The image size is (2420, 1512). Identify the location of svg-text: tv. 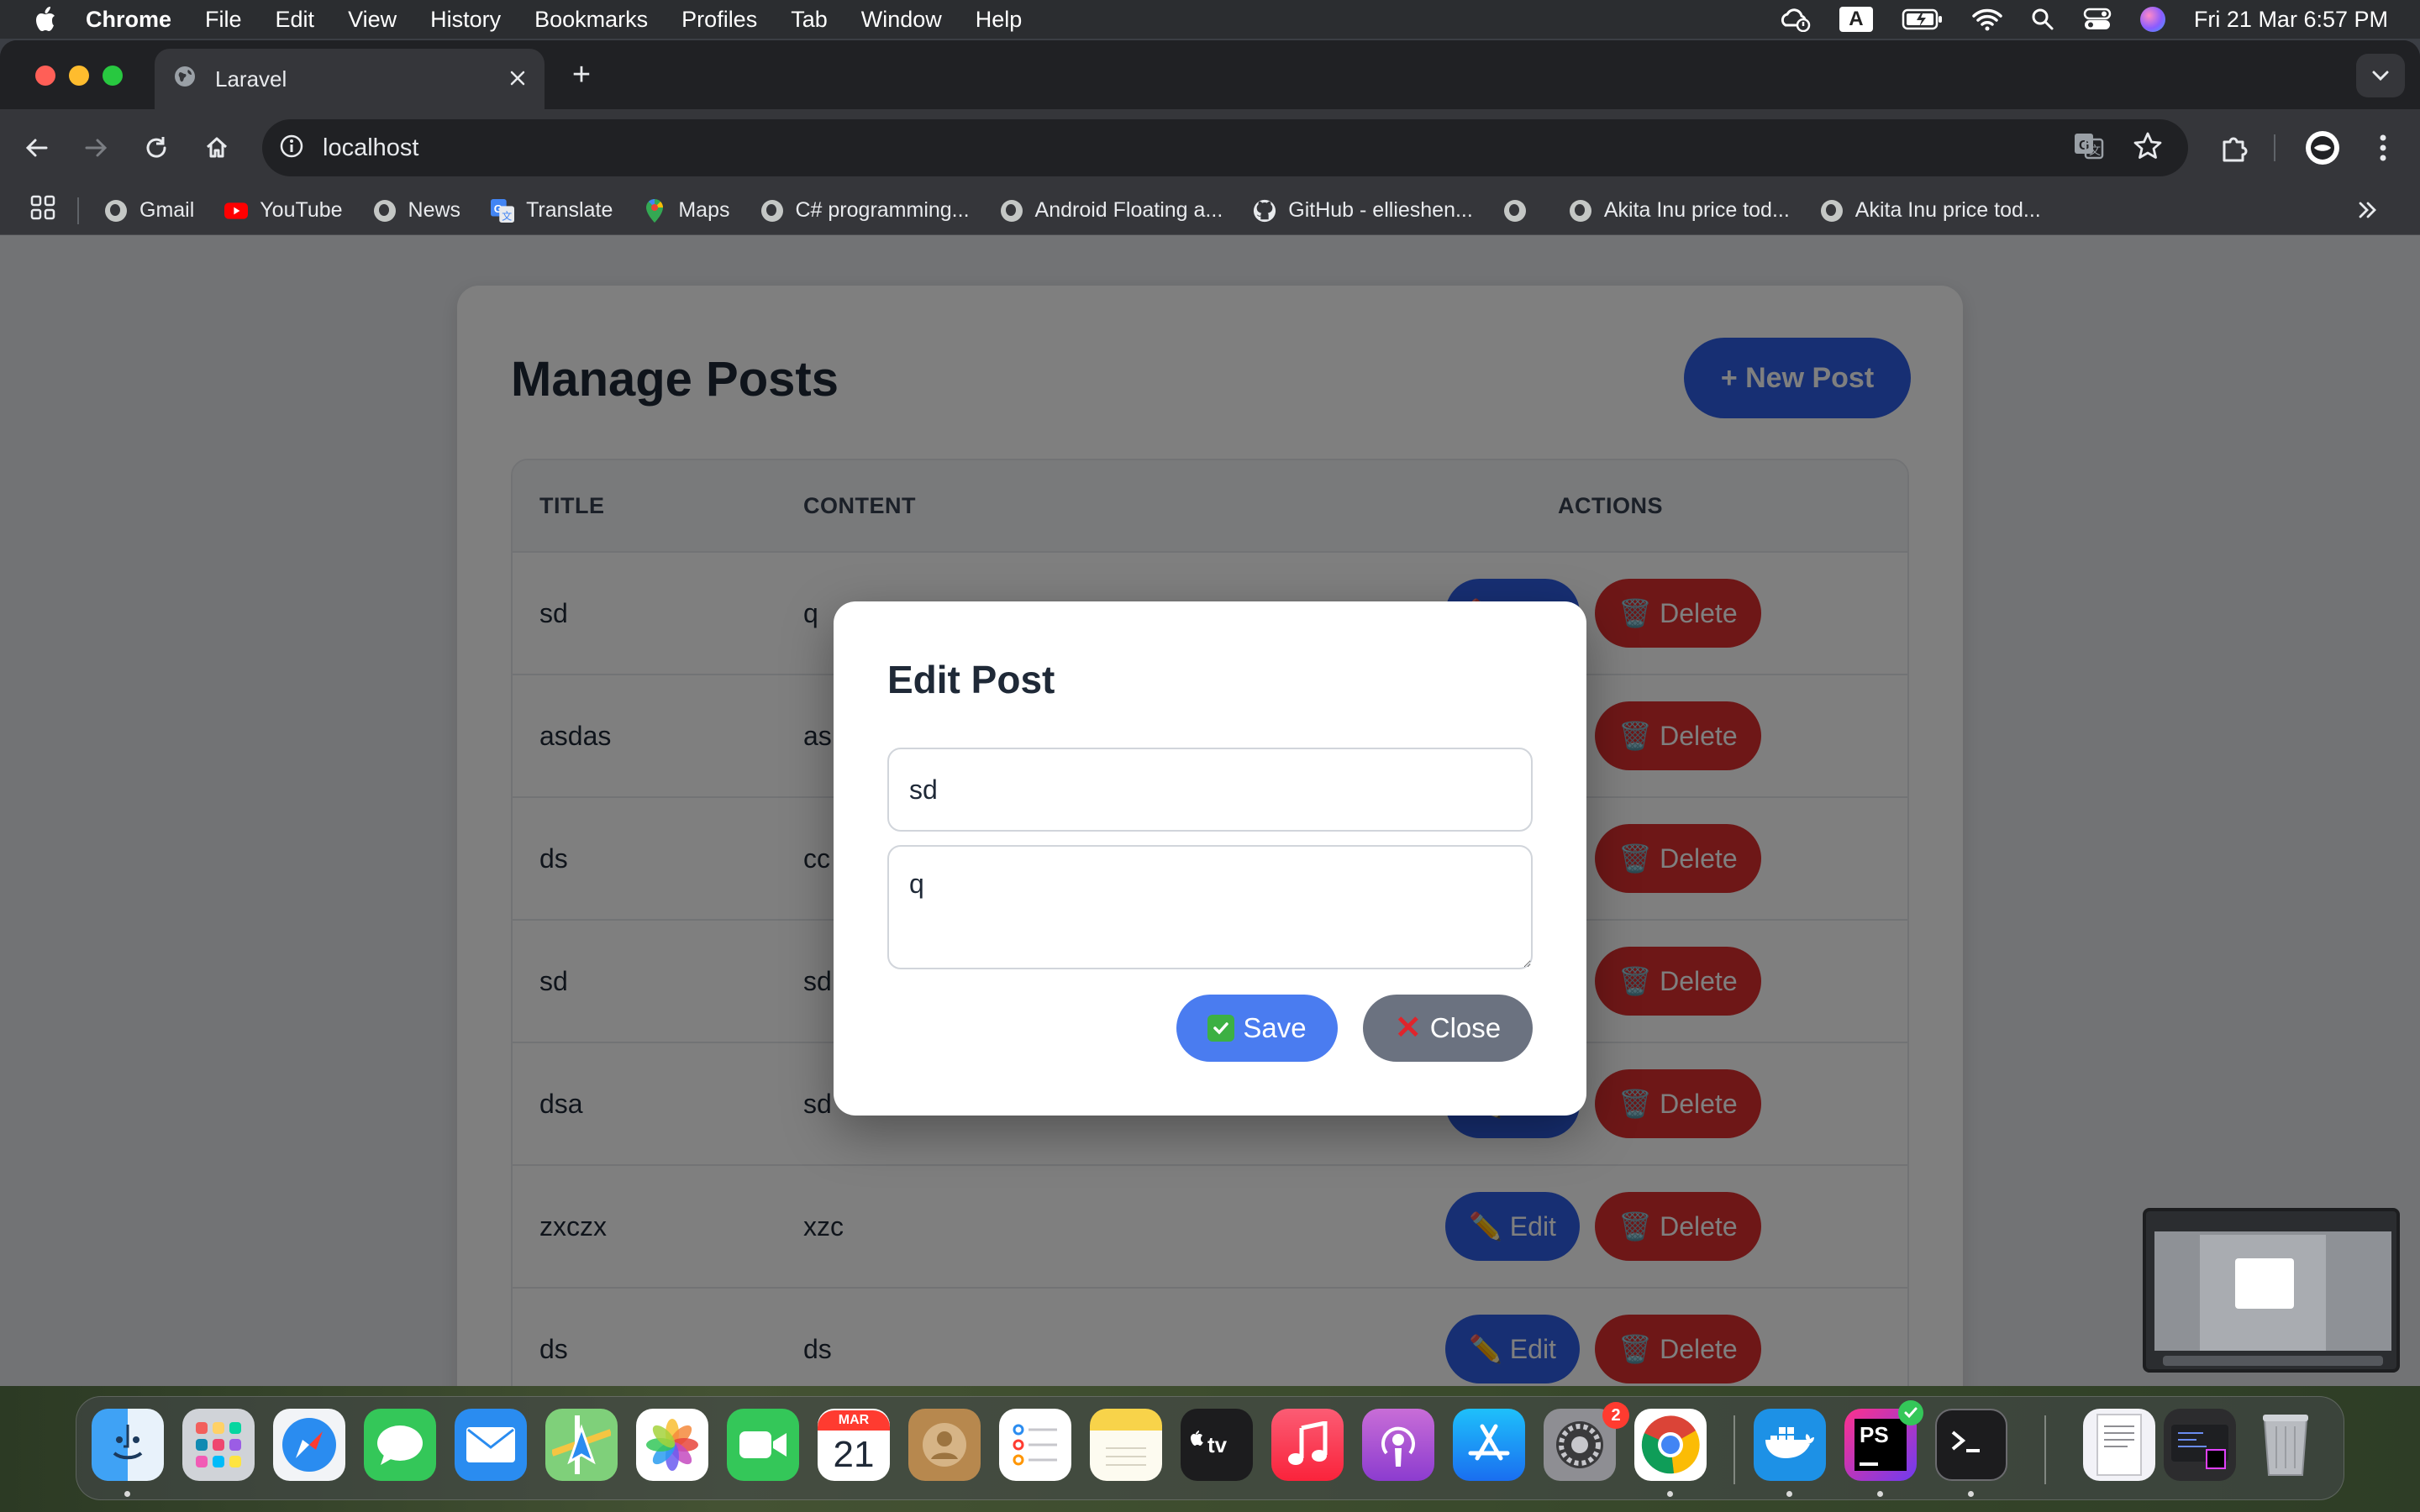
(1217, 1444).